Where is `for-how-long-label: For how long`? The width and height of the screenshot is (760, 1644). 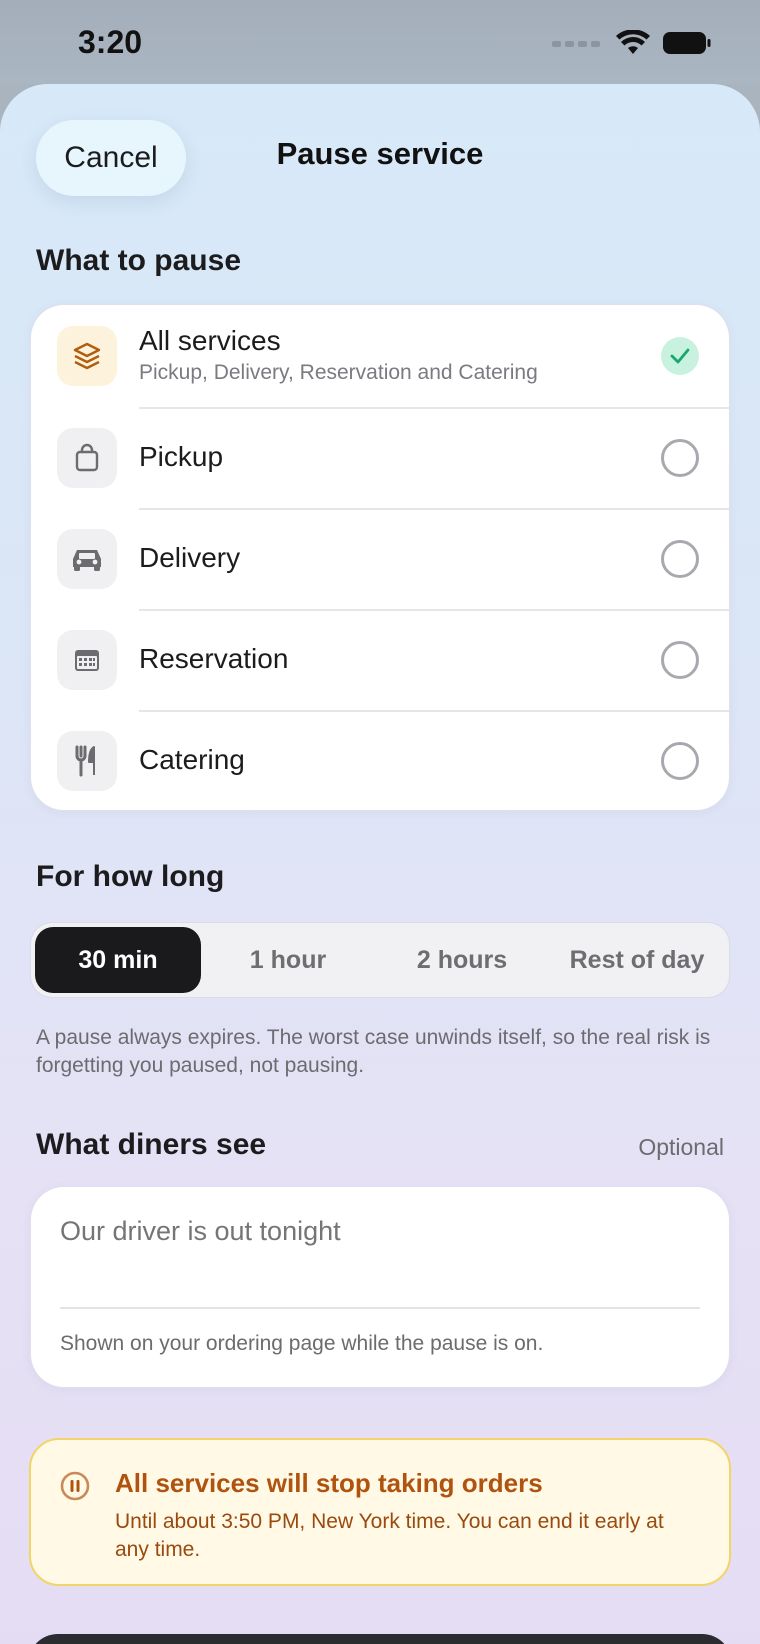
for-how-long-label: For how long is located at coordinates (130, 876).